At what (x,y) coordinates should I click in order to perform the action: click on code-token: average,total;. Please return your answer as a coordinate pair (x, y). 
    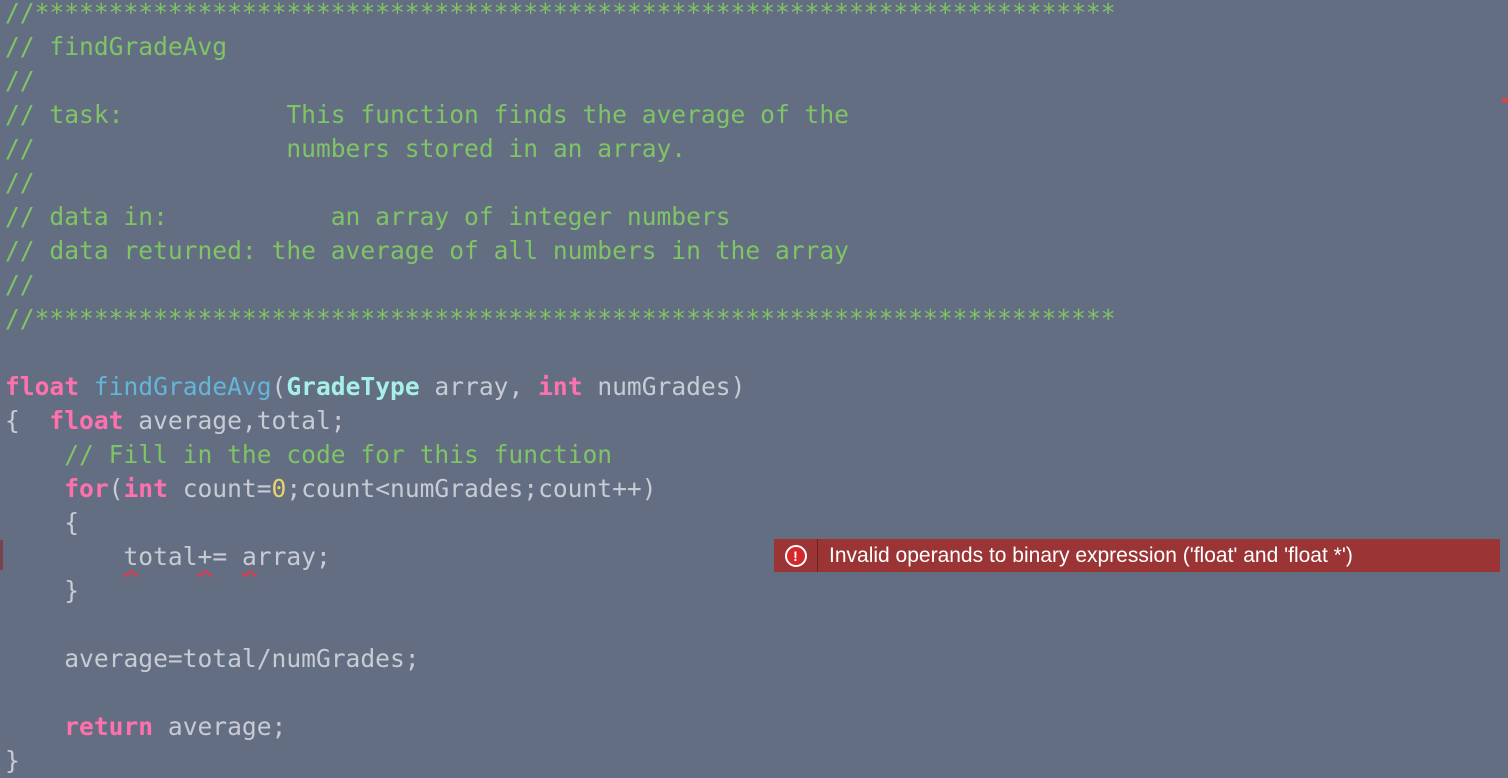
    Looking at the image, I should click on (234, 420).